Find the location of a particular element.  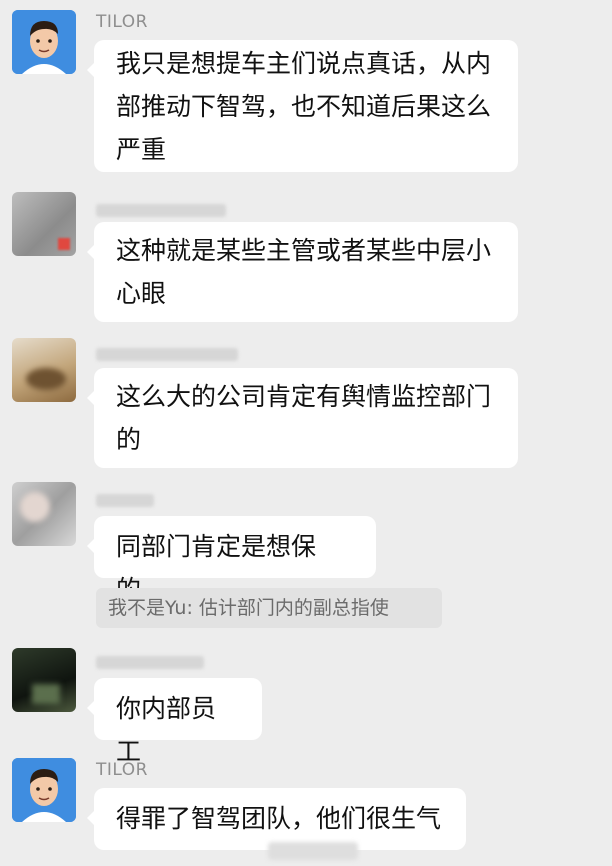

message-bubble: 我只是想提车主们说点真话，从内 部推动下智驾，也不知道后果这么 严重 is located at coordinates (302, 106).